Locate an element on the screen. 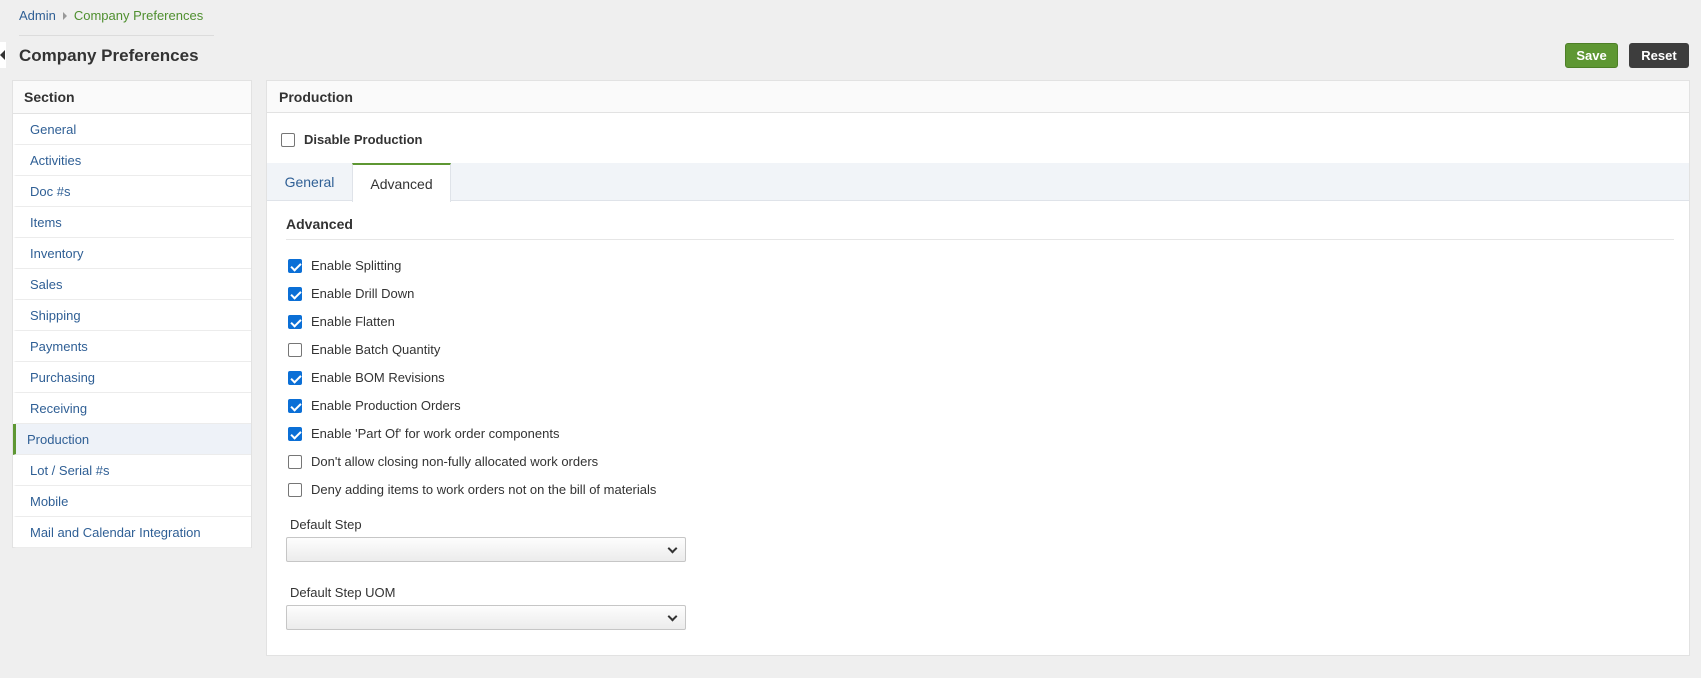 This screenshot has width=1701, height=678. sidebar-item-inventory: Inventory is located at coordinates (132, 253).